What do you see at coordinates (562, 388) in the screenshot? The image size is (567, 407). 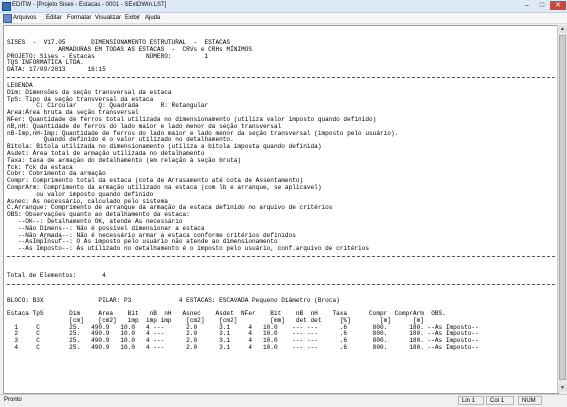 I see `scroll-down-arrow: ▼` at bounding box center [562, 388].